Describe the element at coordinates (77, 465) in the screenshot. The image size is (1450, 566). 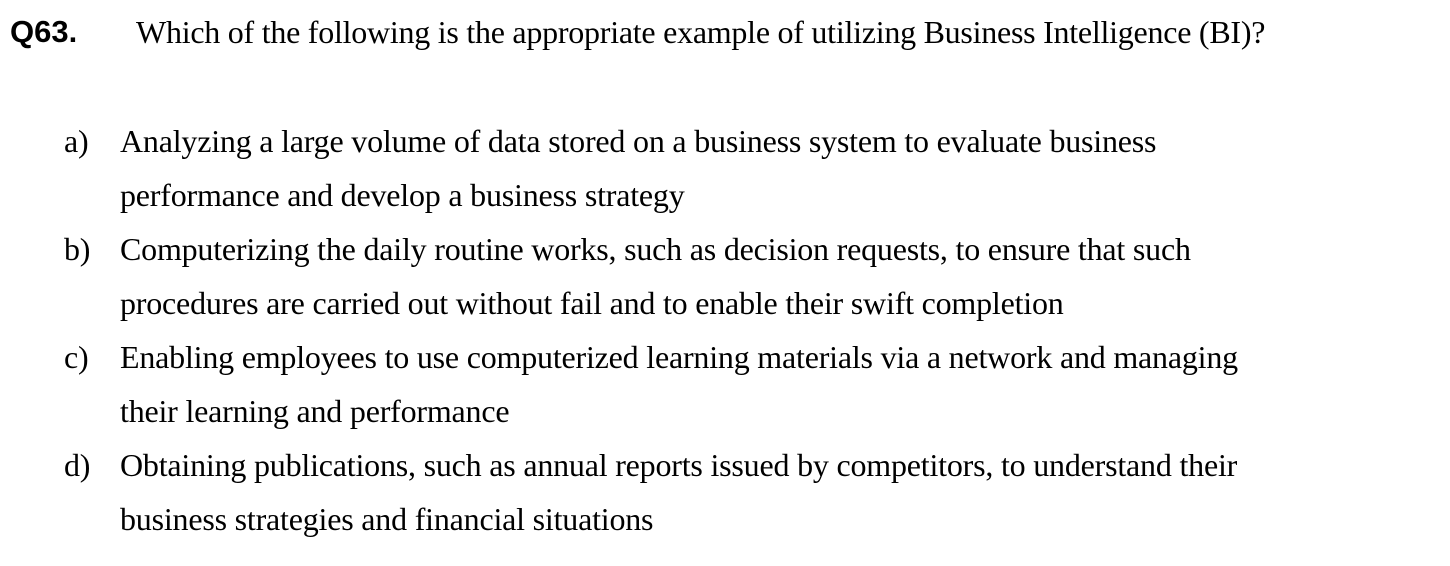
I see `option-d-letter: d)` at that location.